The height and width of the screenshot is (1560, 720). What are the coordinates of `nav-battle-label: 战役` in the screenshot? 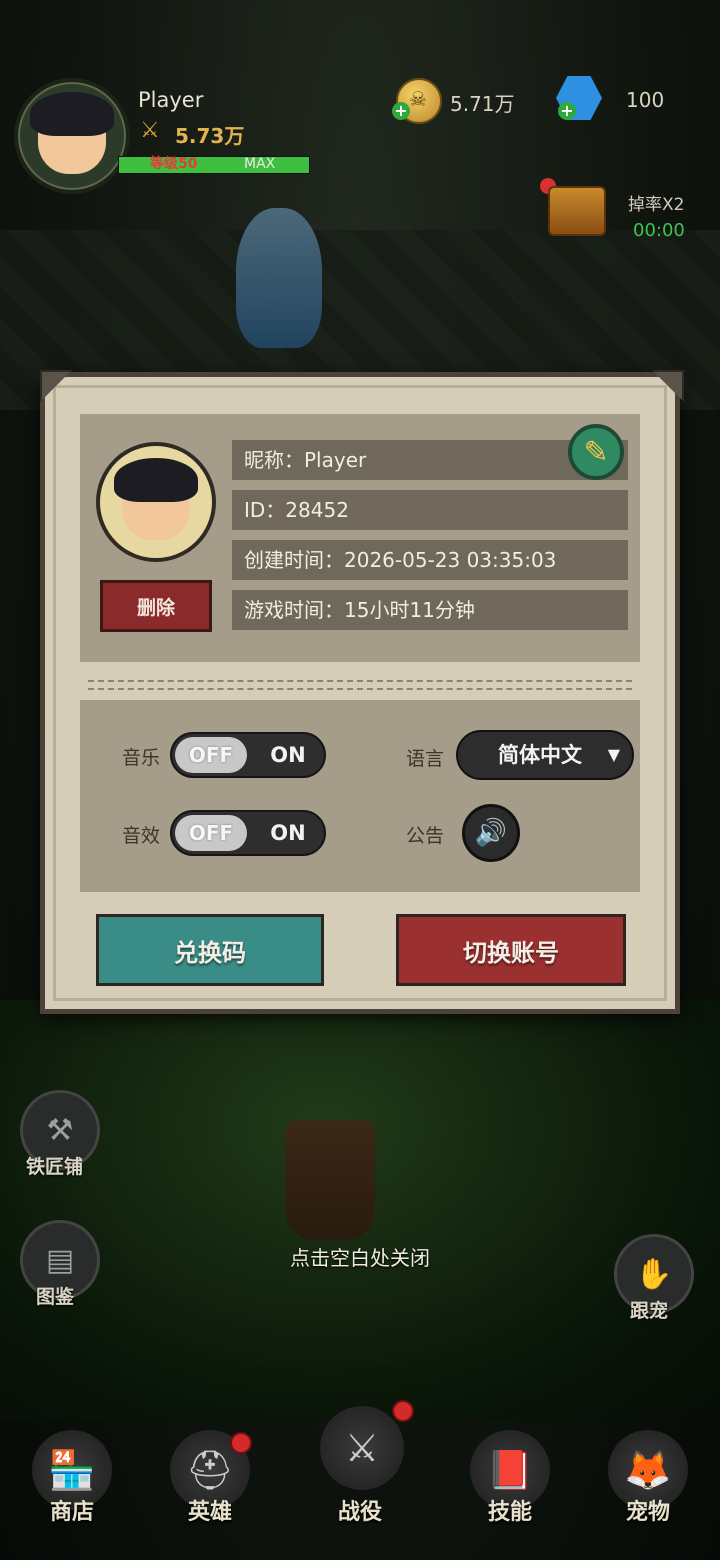 It's located at (359, 1512).